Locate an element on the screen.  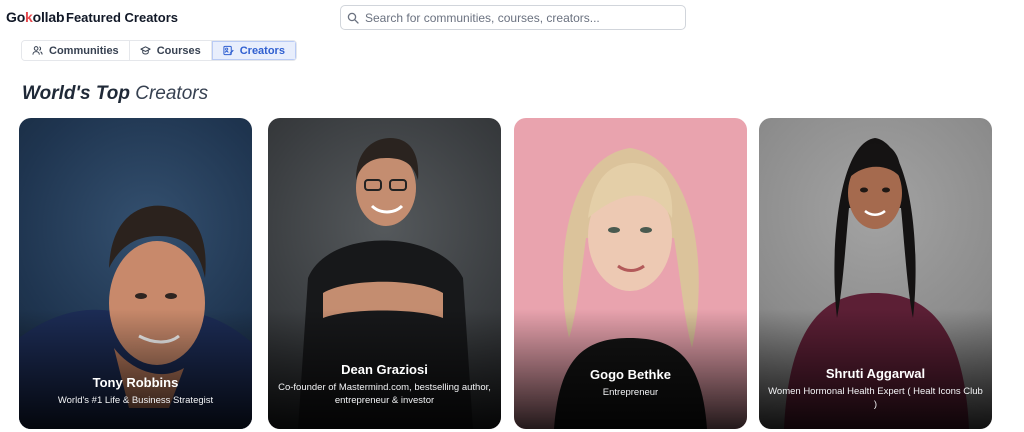
top-bar: Gokollab Featured Creators is located at coordinates (512, 18).